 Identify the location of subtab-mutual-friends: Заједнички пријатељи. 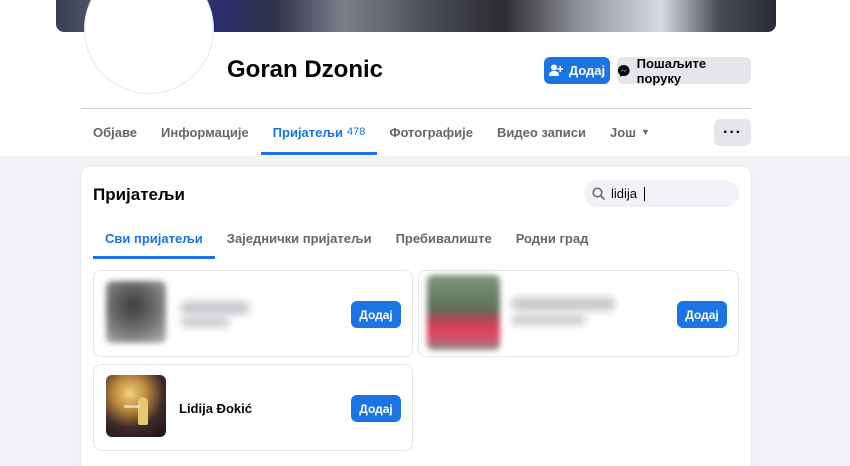
(299, 238).